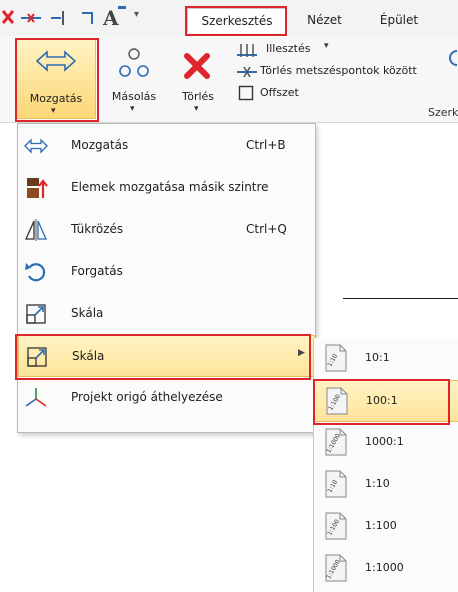 Image resolution: width=458 pixels, height=592 pixels. I want to click on offset-label: Offszet, so click(279, 92).